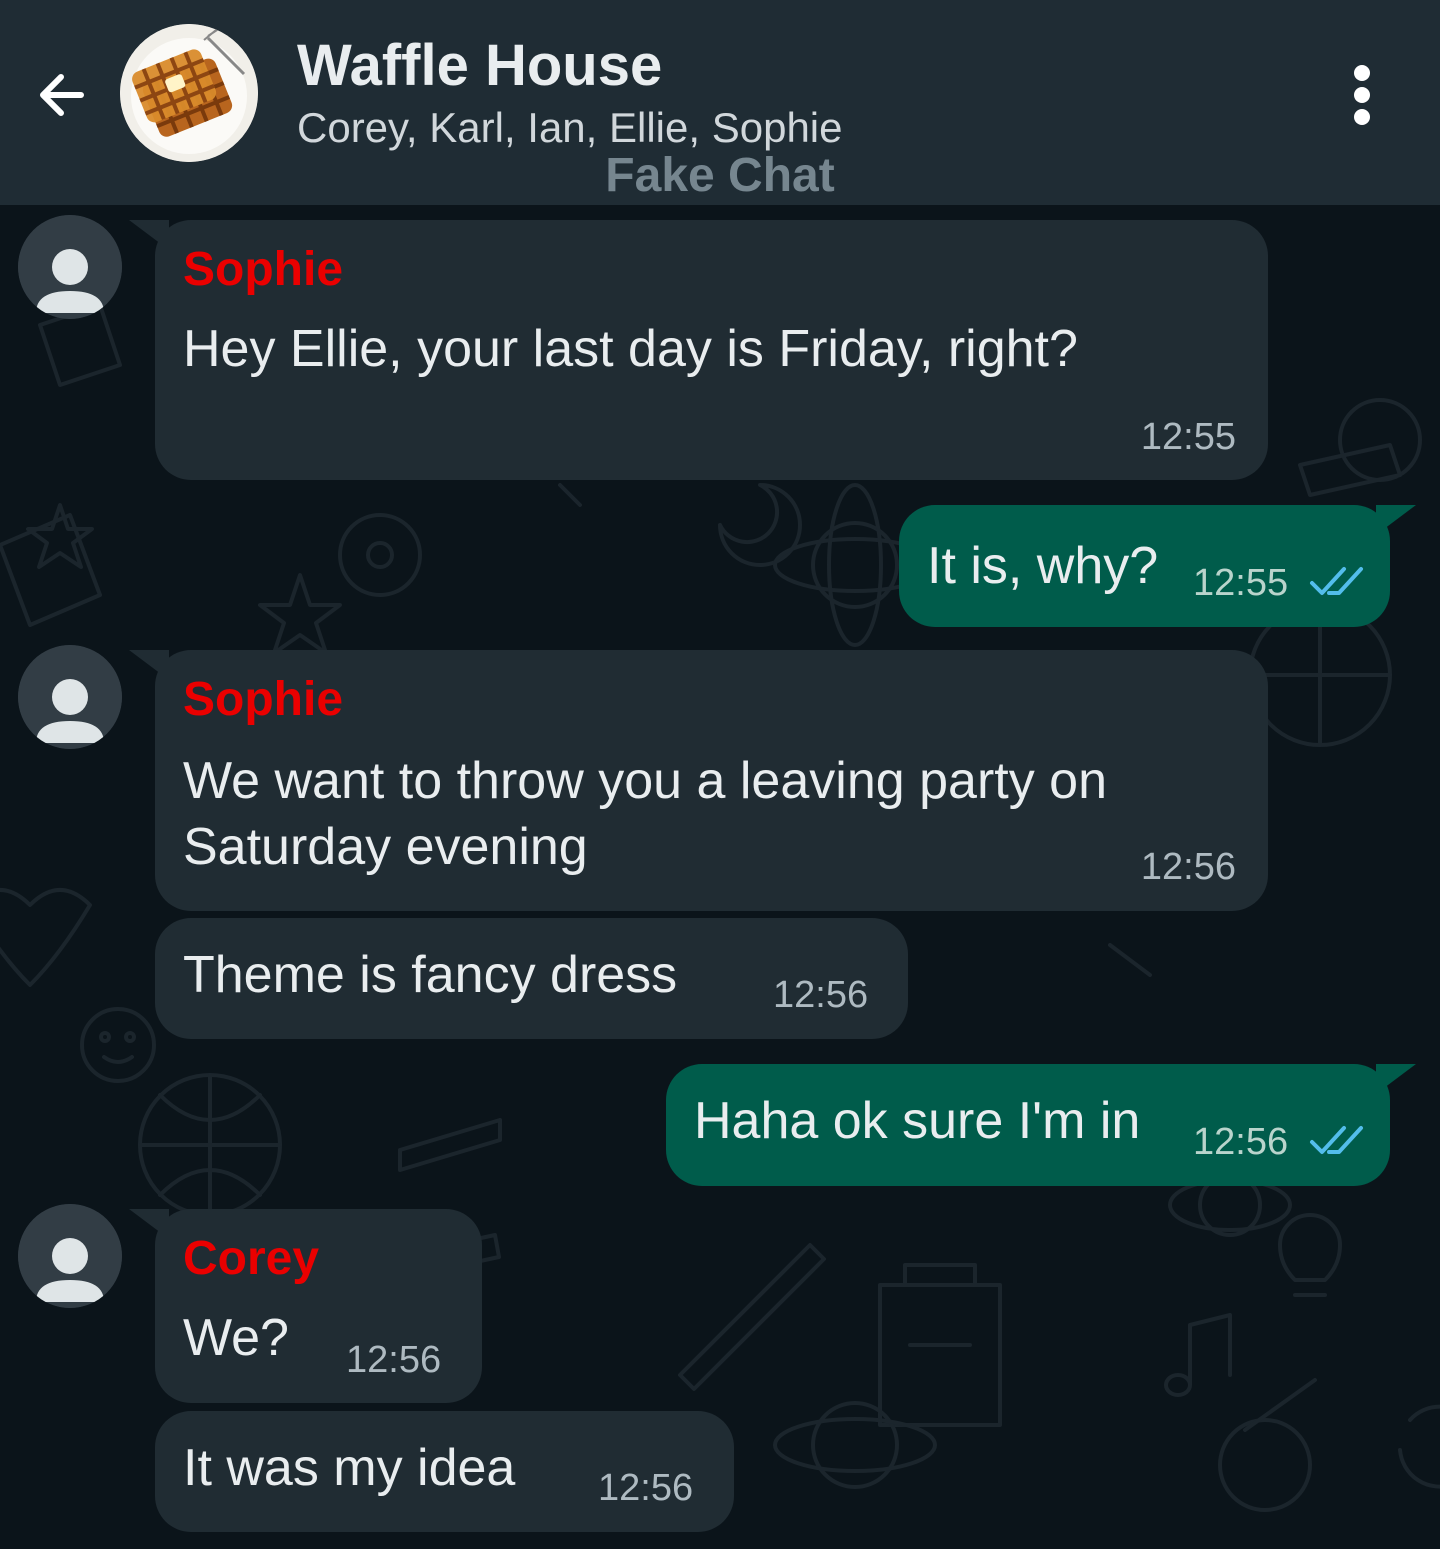 The width and height of the screenshot is (1440, 1549). What do you see at coordinates (720, 175) in the screenshot?
I see `watermark: Fake Chat` at bounding box center [720, 175].